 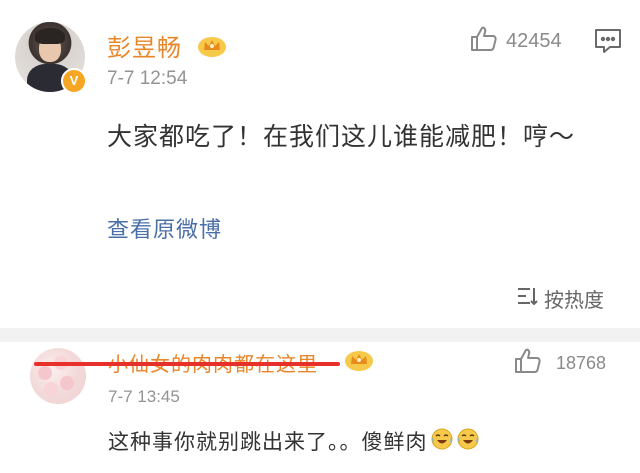 I want to click on comment-text: 这种事你就别跳出来了。。傻鲜肉, so click(x=294, y=441).